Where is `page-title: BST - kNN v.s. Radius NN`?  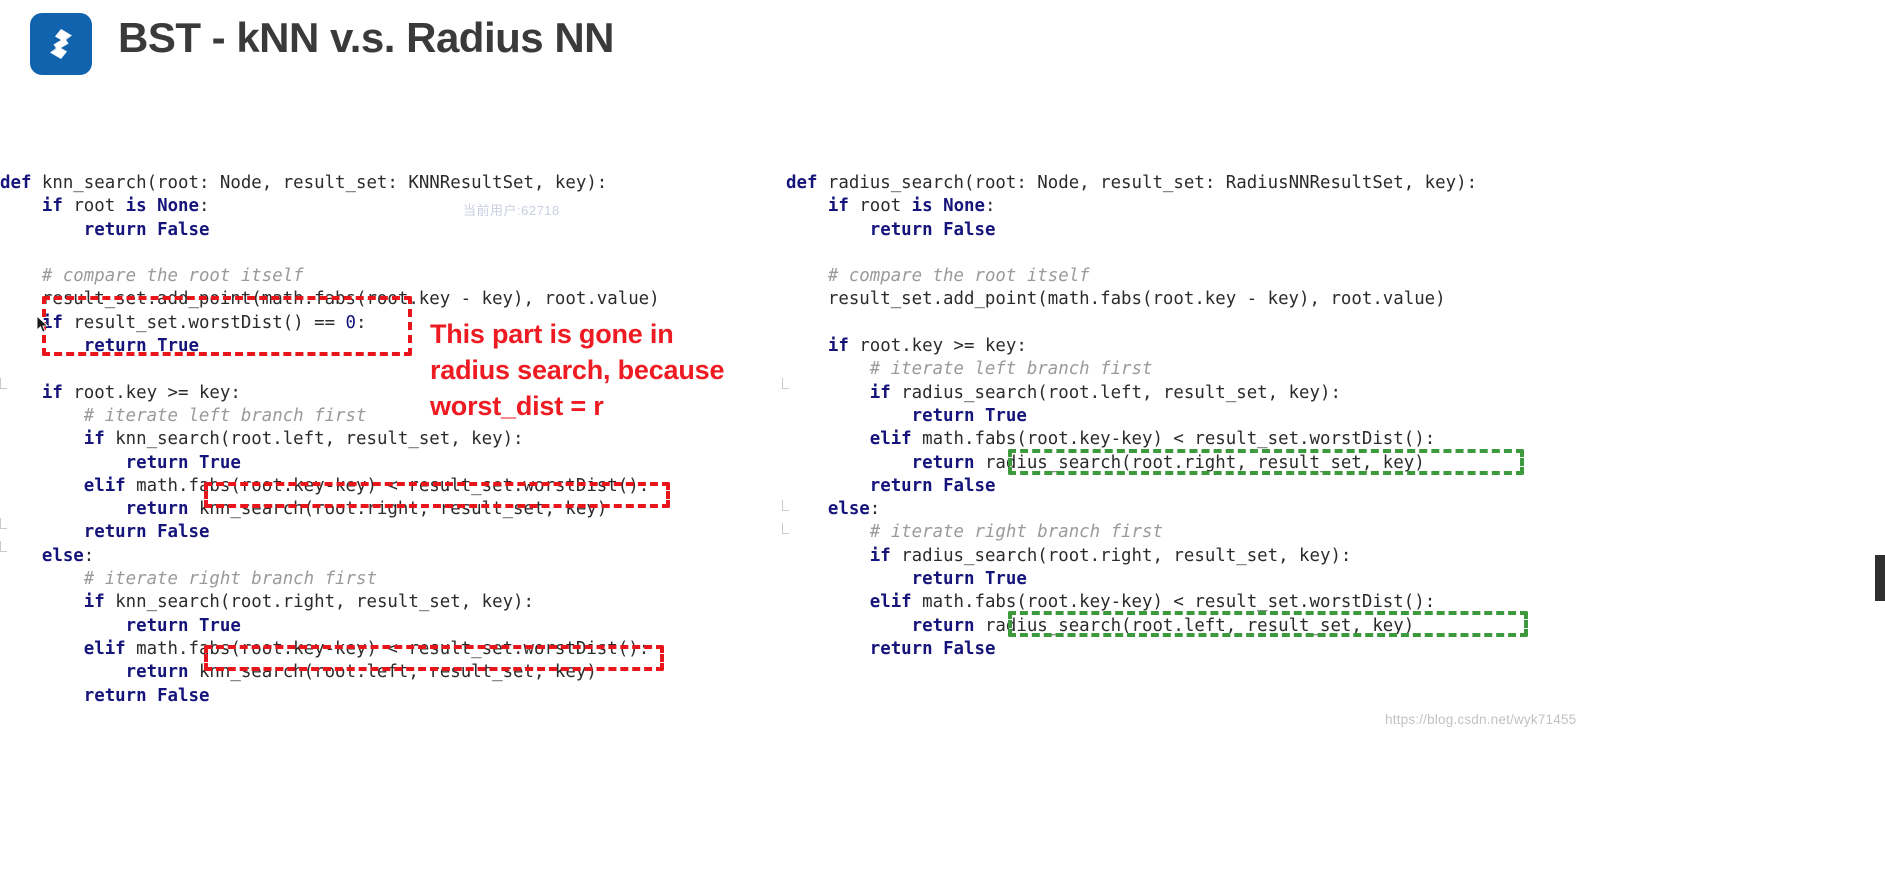 page-title: BST - kNN v.s. Radius NN is located at coordinates (366, 37).